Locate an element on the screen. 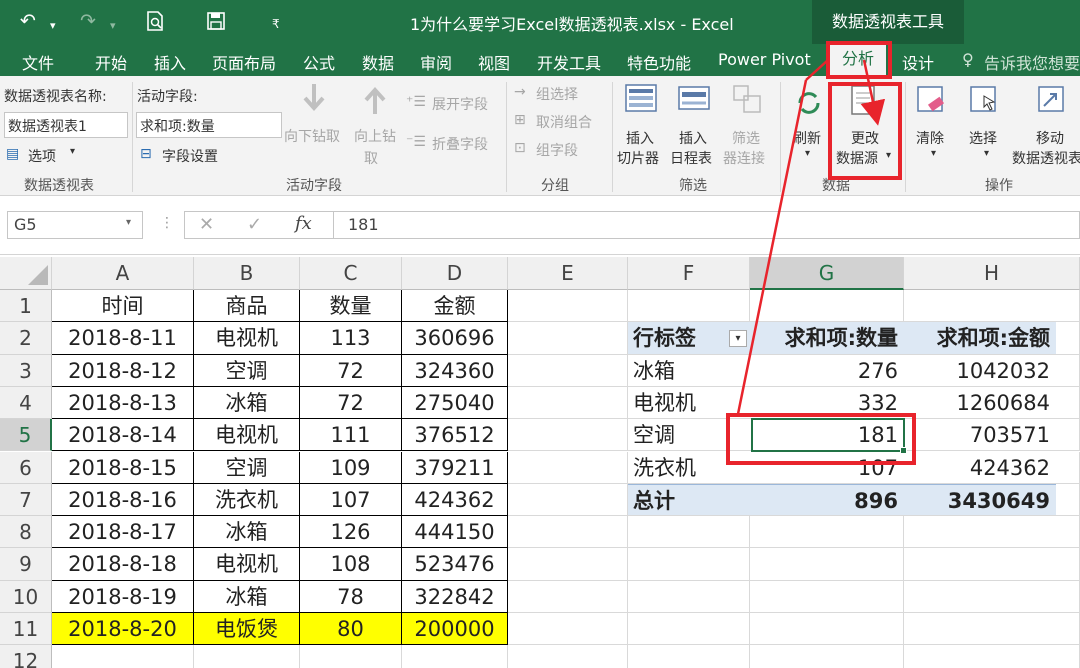 This screenshot has height=668, width=1080. pivot-header-cell: 求和项:数量 is located at coordinates (827, 338).